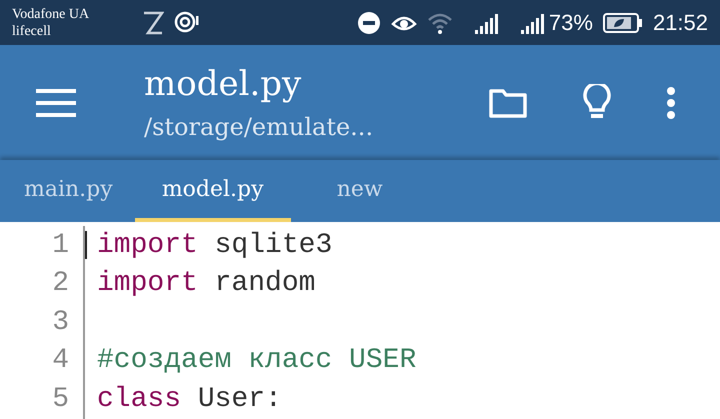 This screenshot has height=419, width=720. Describe the element at coordinates (86, 245) in the screenshot. I see `text-cursor` at that location.